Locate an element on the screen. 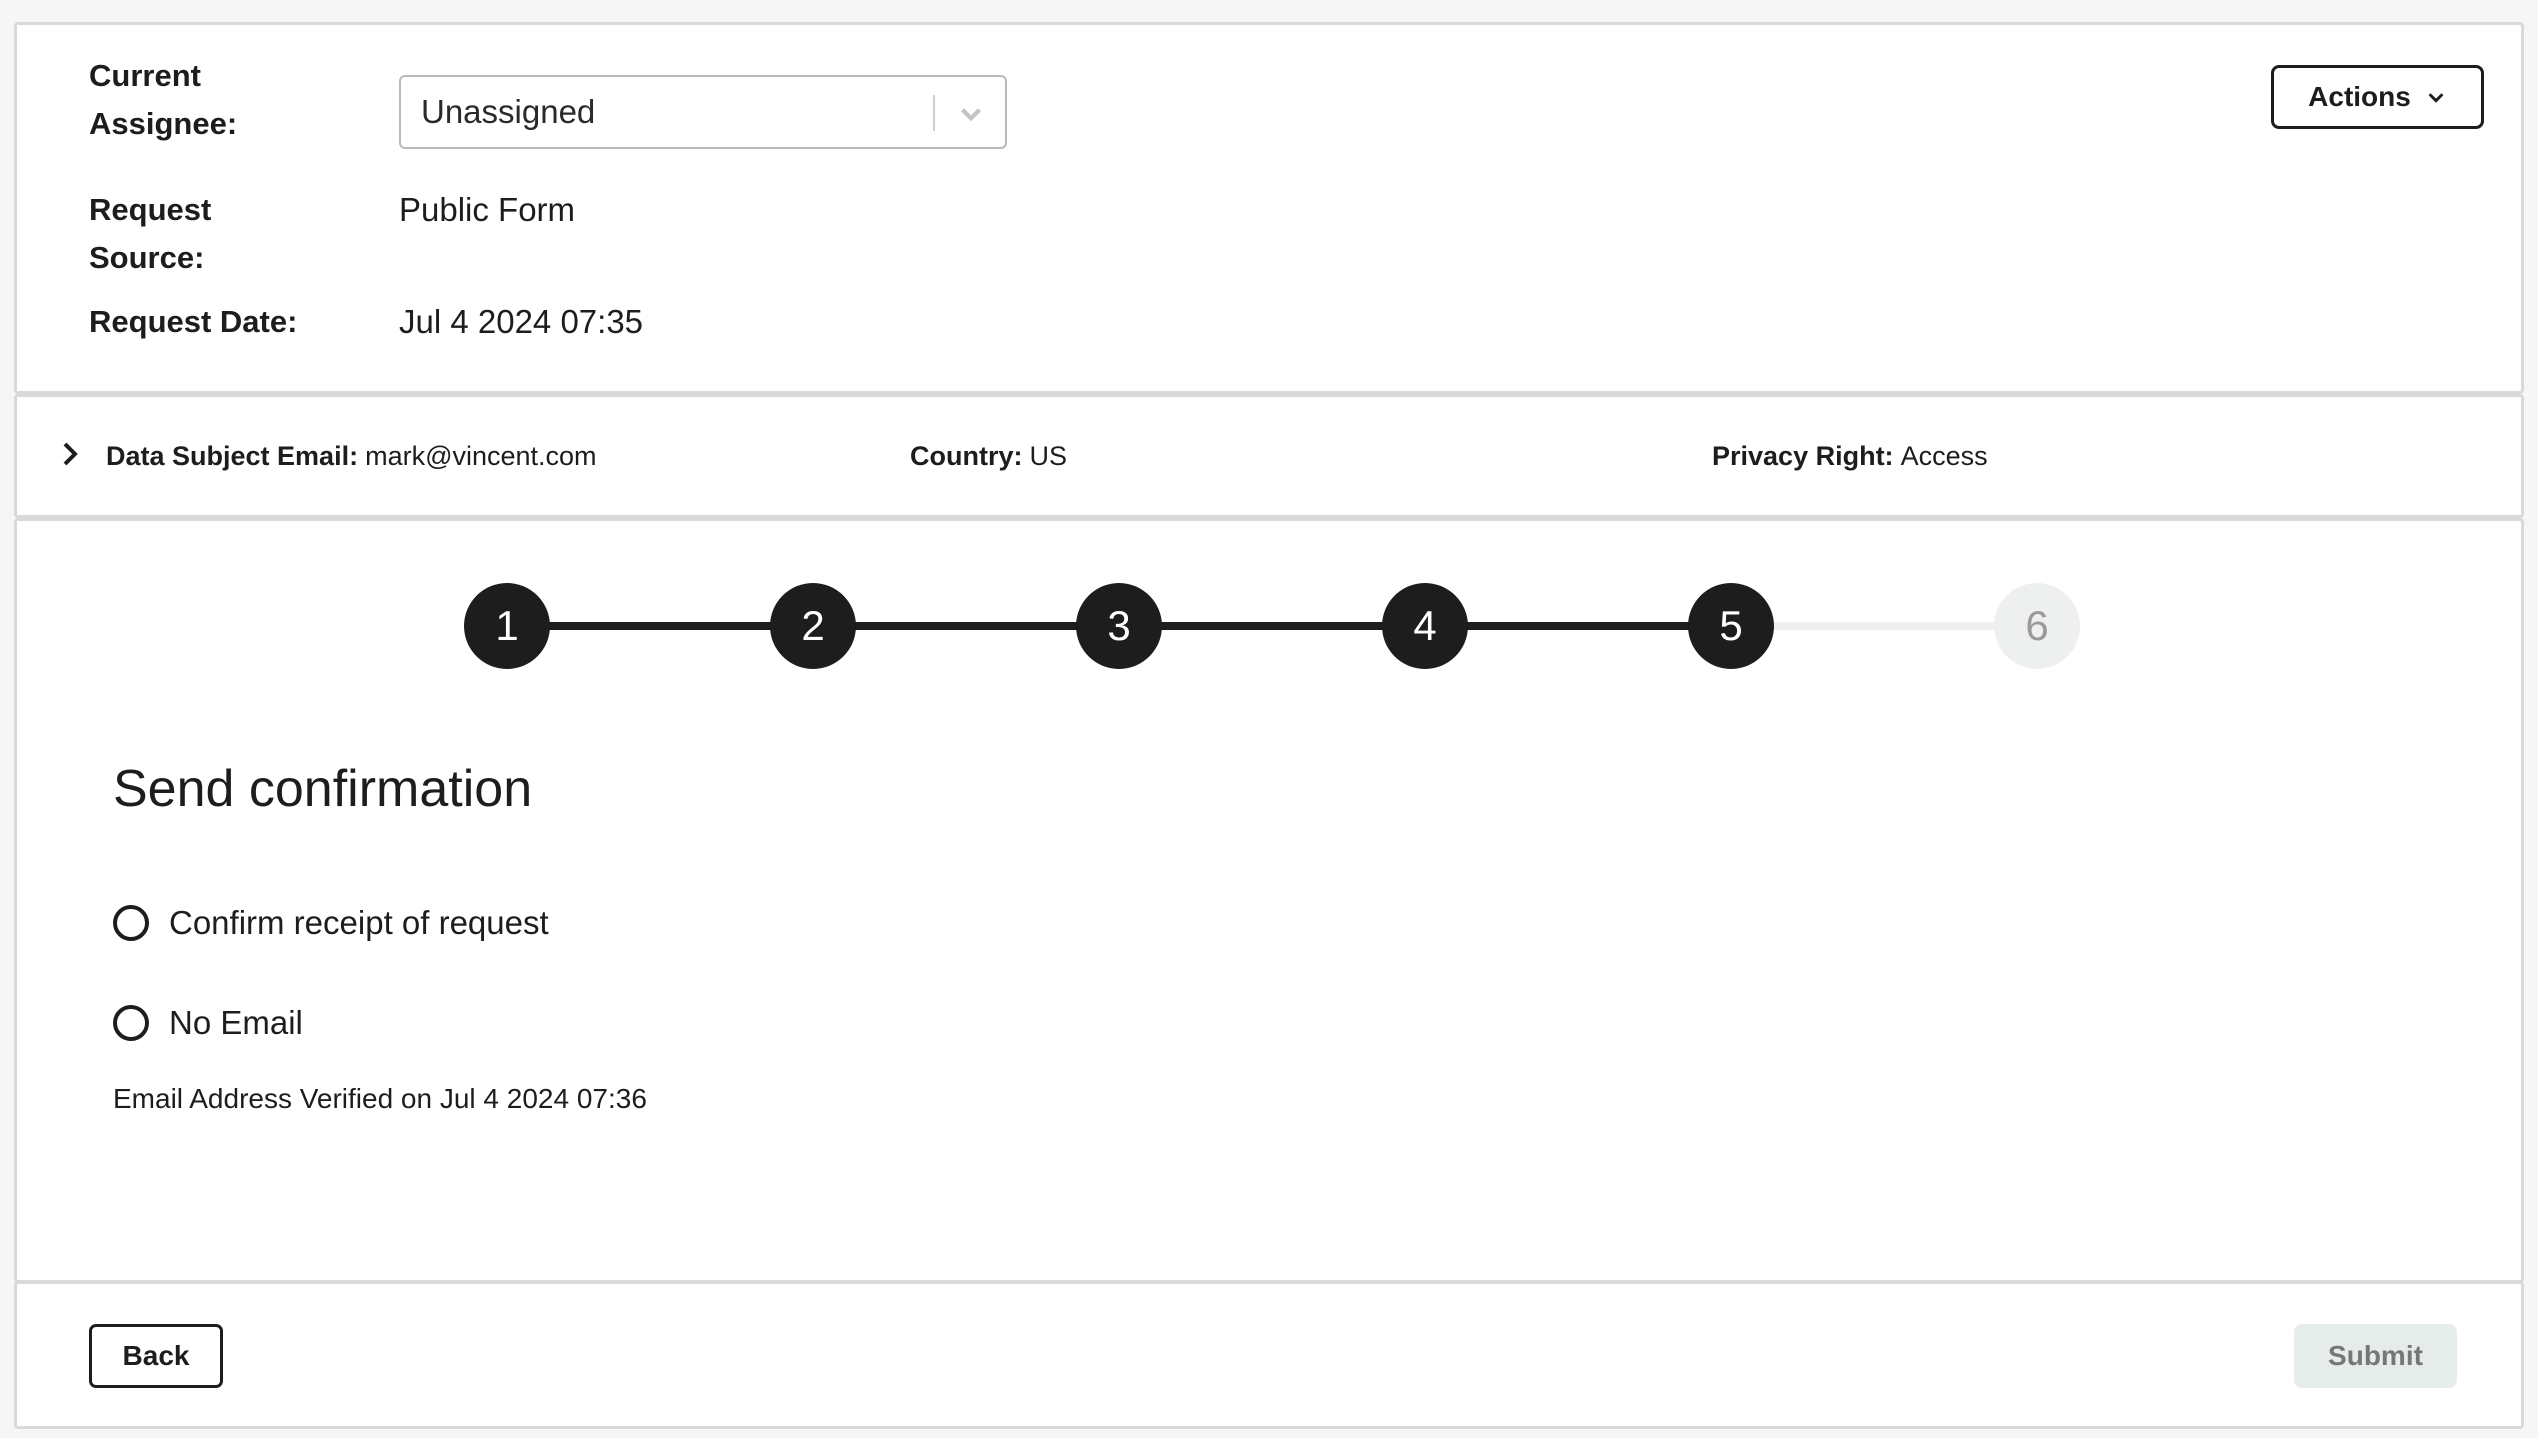 Image resolution: width=2538 pixels, height=1438 pixels. assignee-label: Current Assignee: is located at coordinates (163, 100).